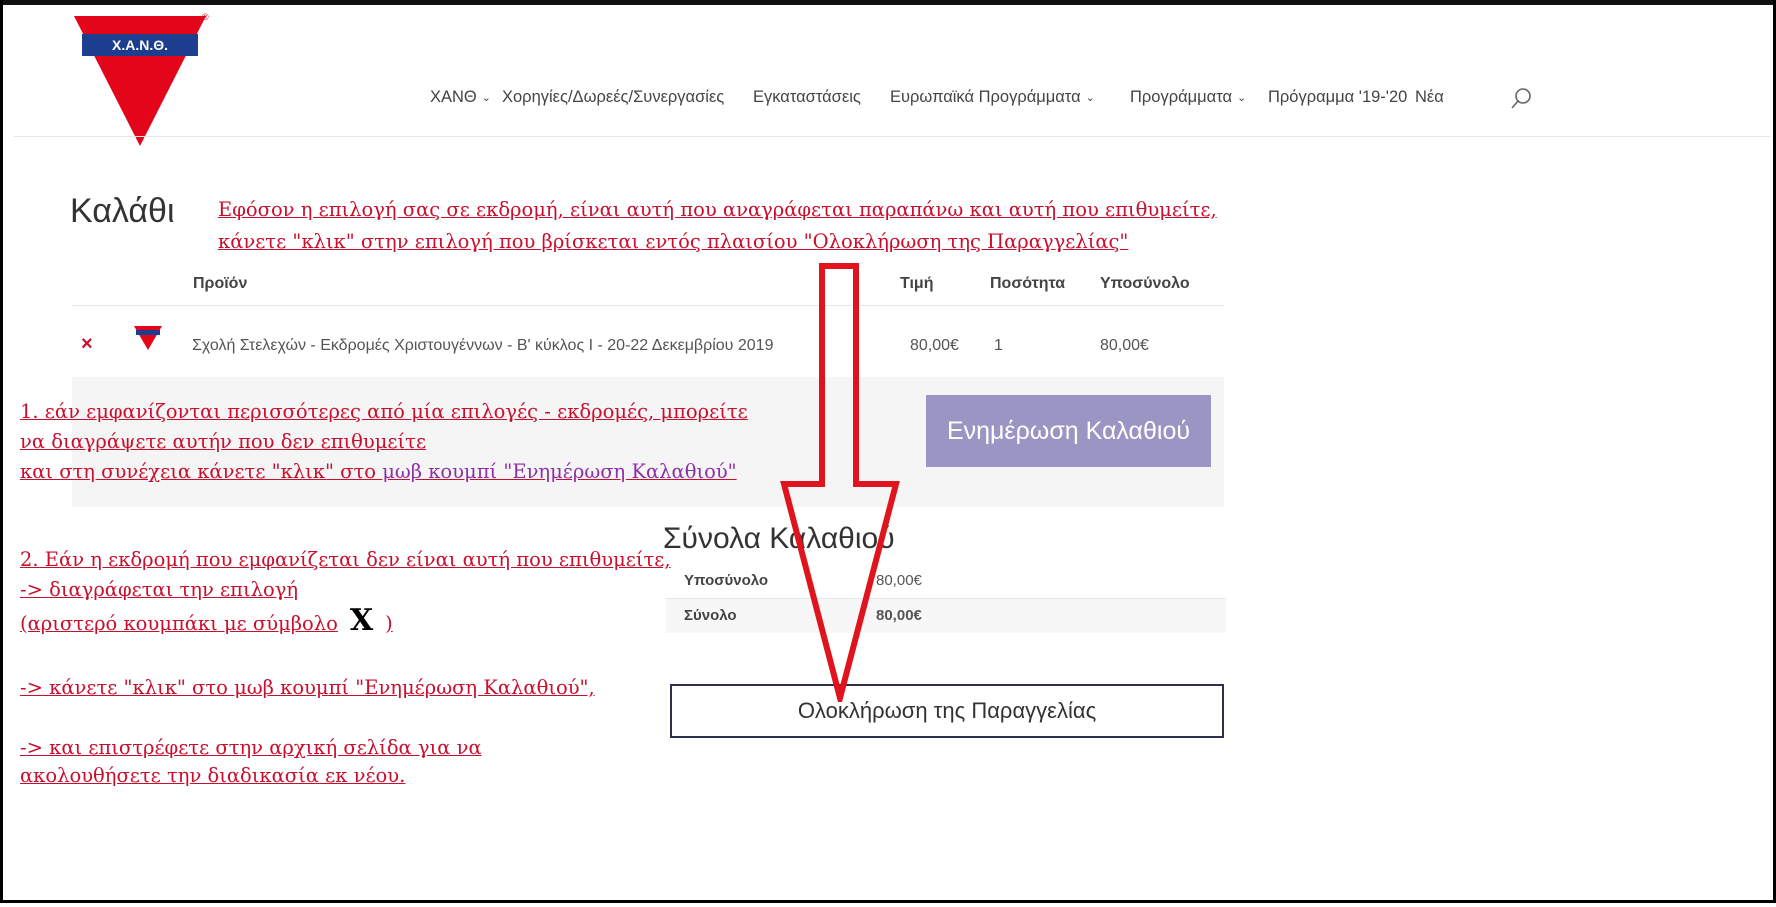  Describe the element at coordinates (934, 345) in the screenshot. I see `product-price: 80,00€` at that location.